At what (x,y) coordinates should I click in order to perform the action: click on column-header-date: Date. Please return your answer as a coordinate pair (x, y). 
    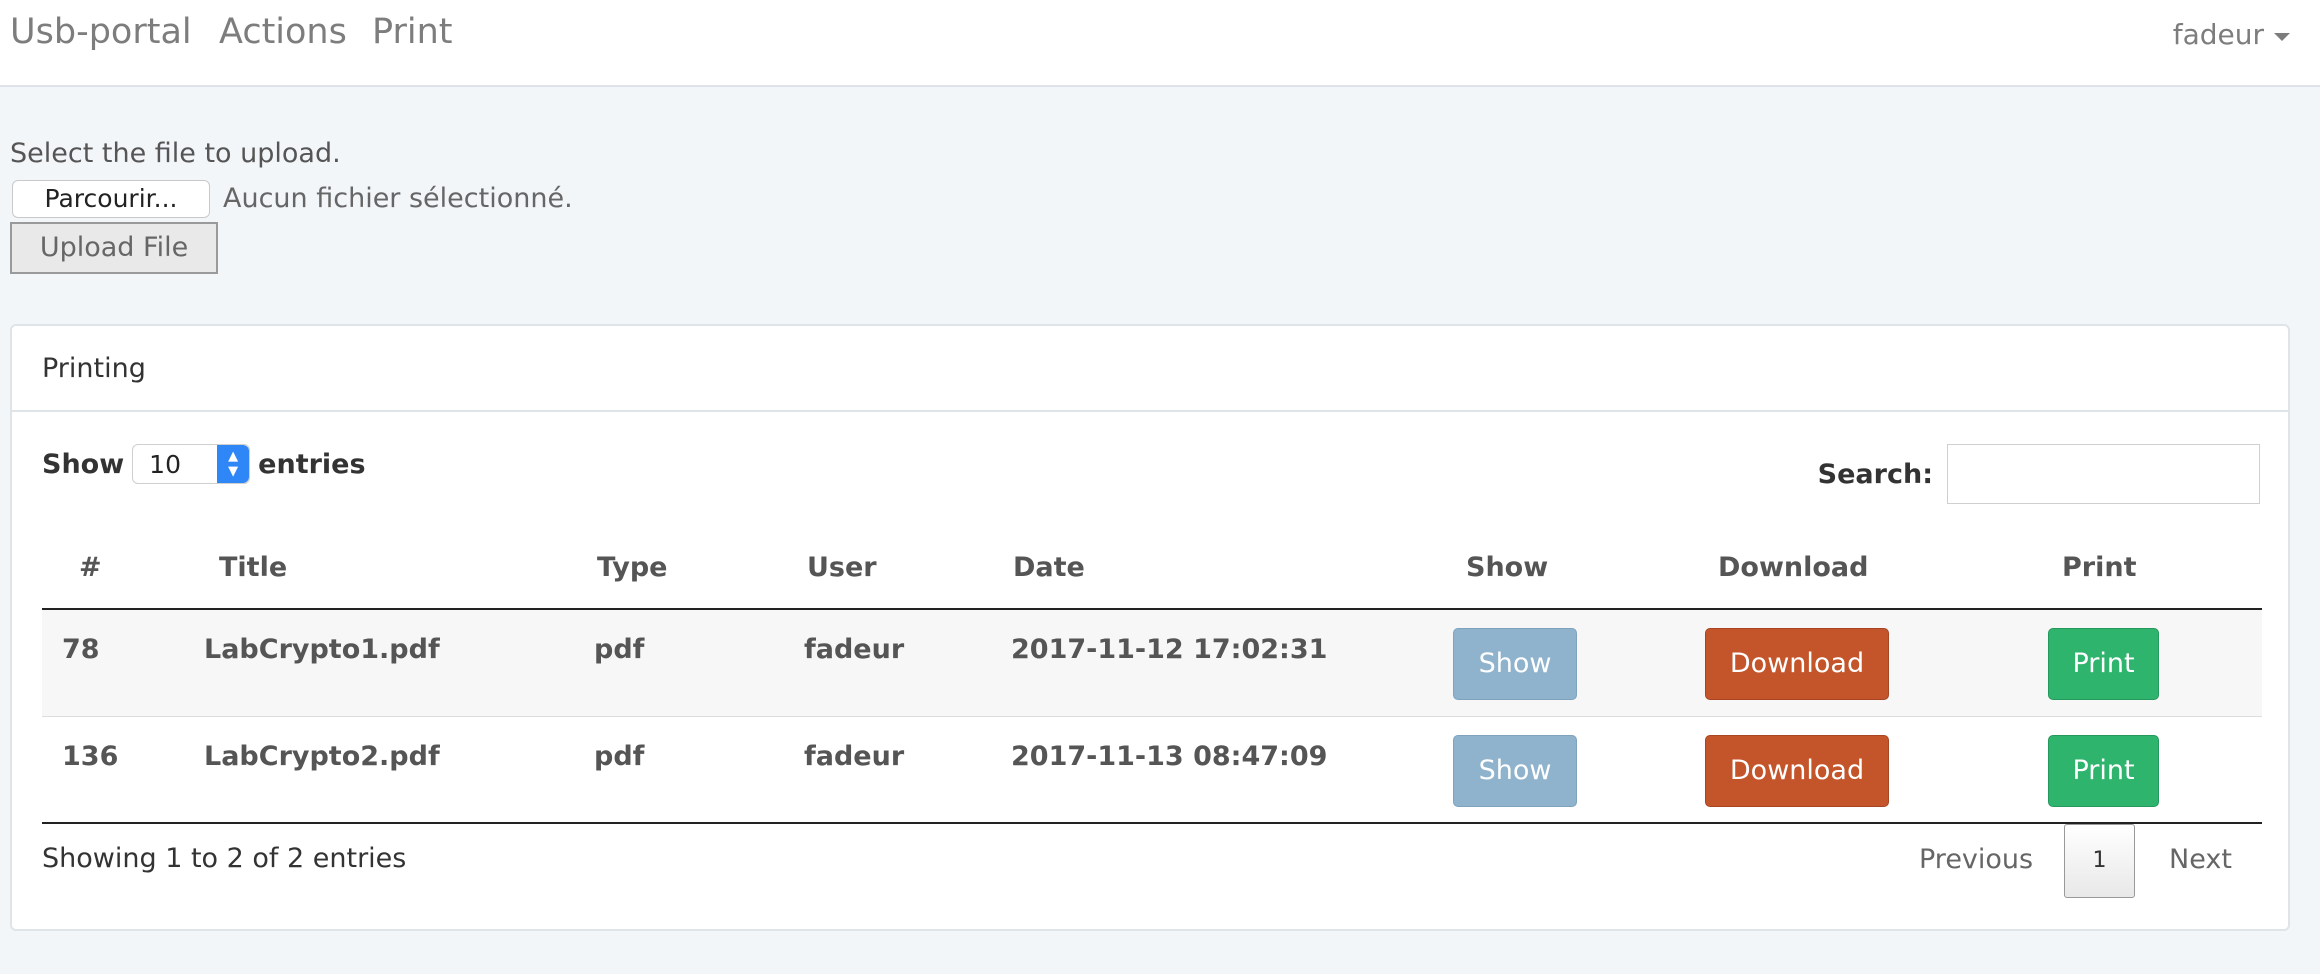
    Looking at the image, I should click on (1049, 567).